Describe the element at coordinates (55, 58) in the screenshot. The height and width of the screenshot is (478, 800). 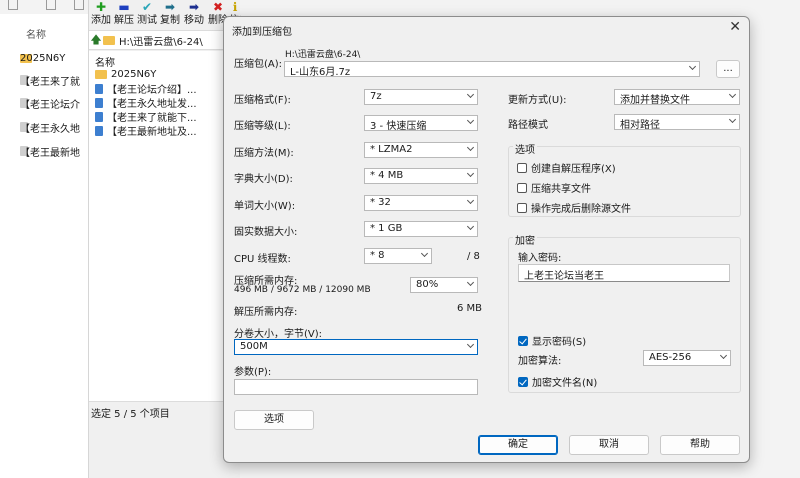
I see `explorer-item: 2025N6Y` at that location.